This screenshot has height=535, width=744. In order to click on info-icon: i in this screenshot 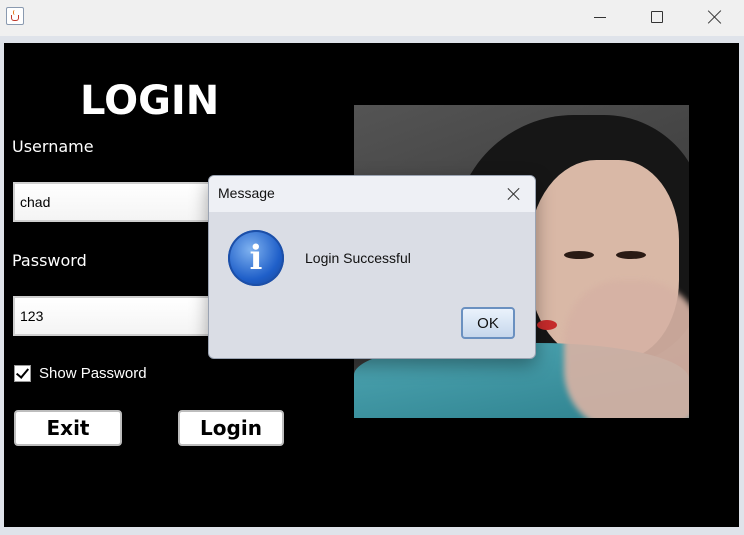, I will do `click(256, 258)`.